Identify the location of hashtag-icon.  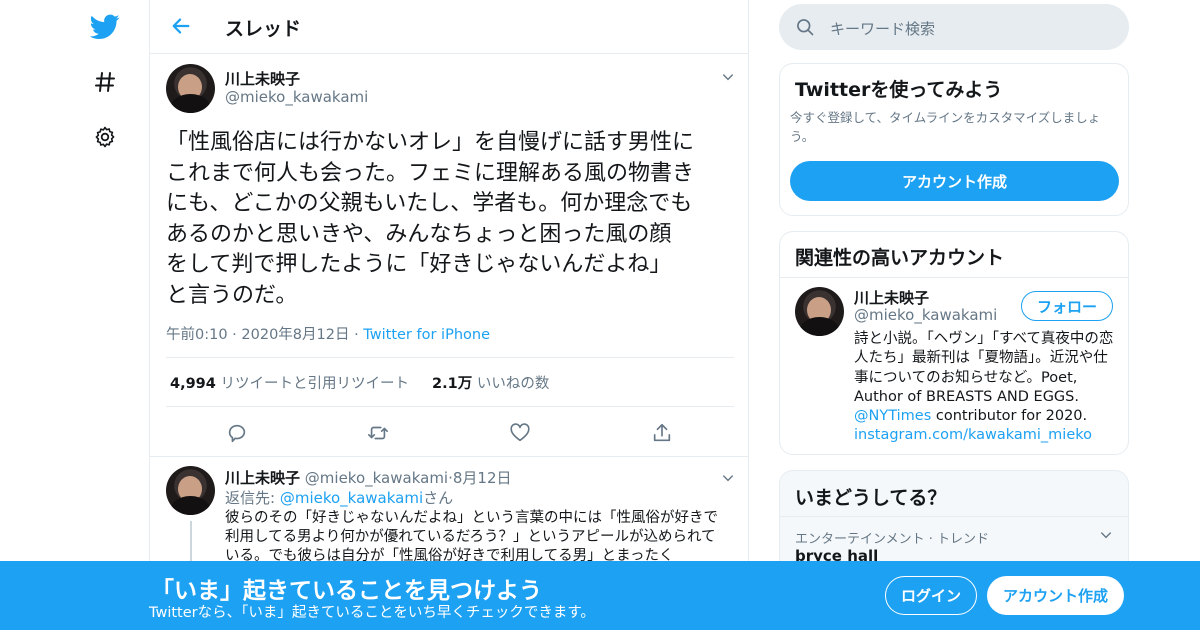
(105, 82).